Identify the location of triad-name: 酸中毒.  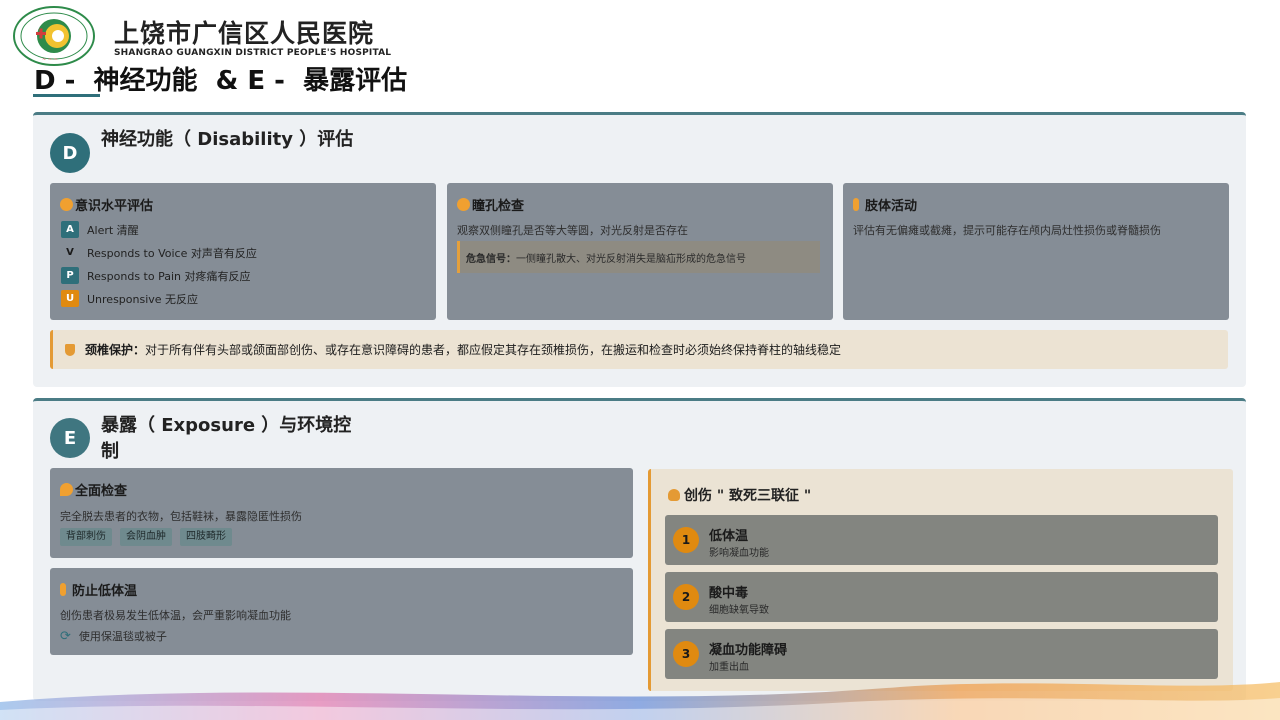
(729, 593).